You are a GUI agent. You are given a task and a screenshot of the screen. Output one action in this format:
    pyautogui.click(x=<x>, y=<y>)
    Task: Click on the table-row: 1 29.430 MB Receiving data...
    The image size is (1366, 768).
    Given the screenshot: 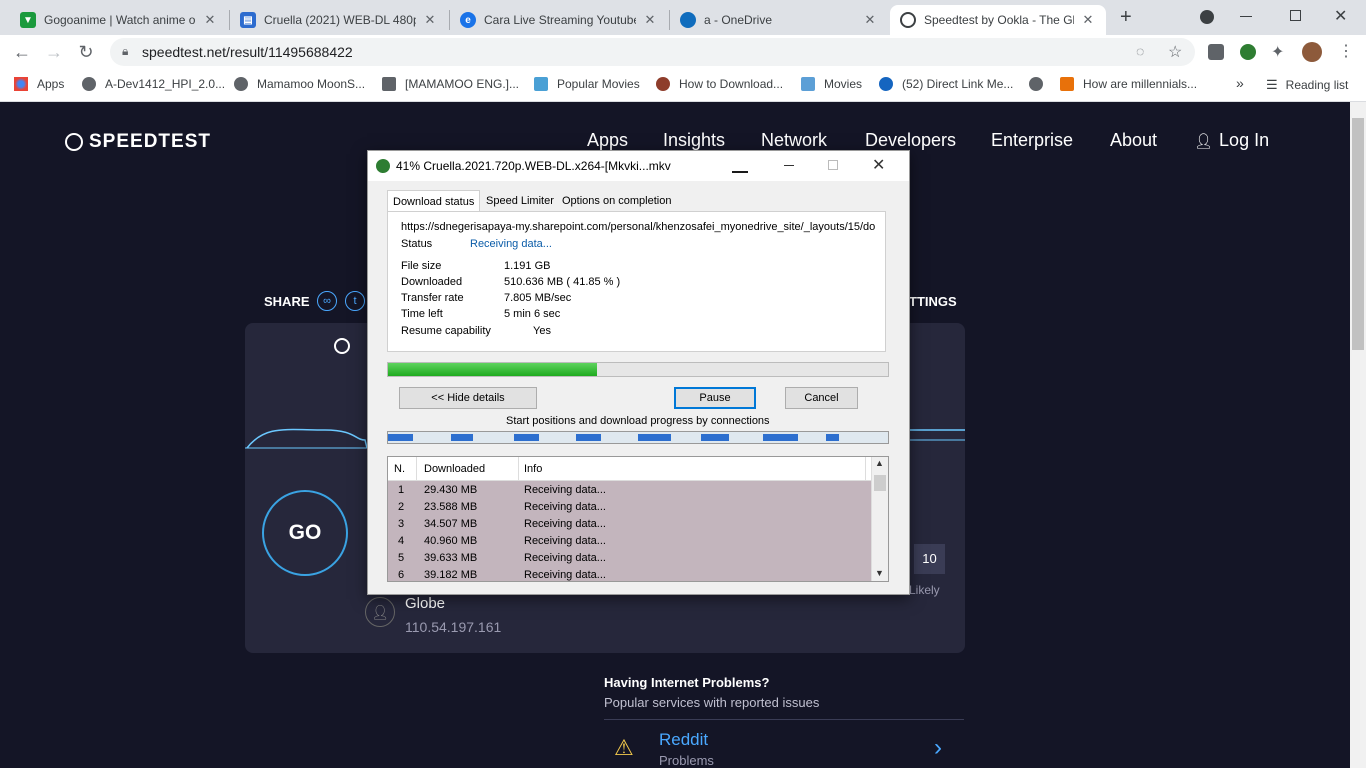 What is the action you would take?
    pyautogui.click(x=628, y=490)
    